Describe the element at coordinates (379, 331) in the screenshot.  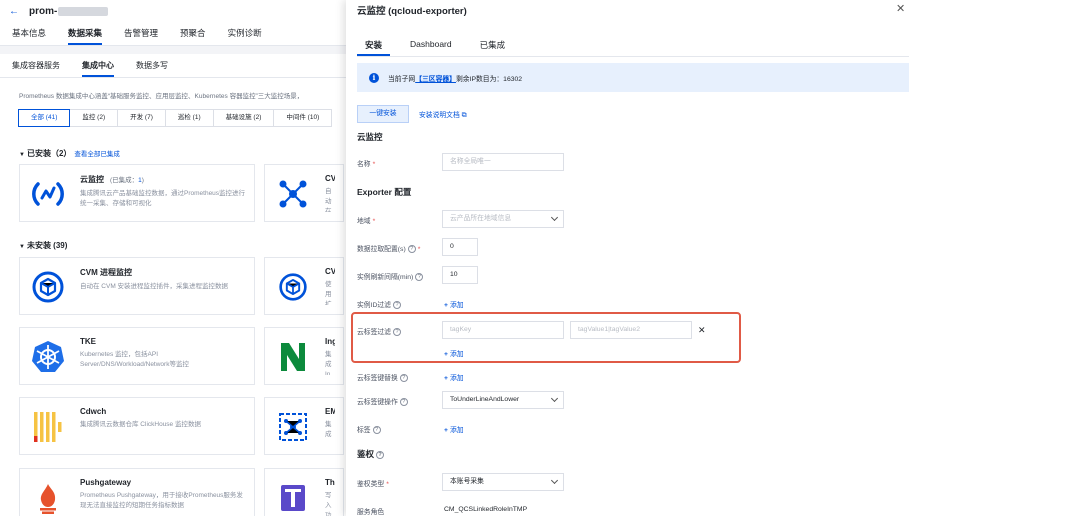
I see `tag-filter-label: 云标签过滤?` at that location.